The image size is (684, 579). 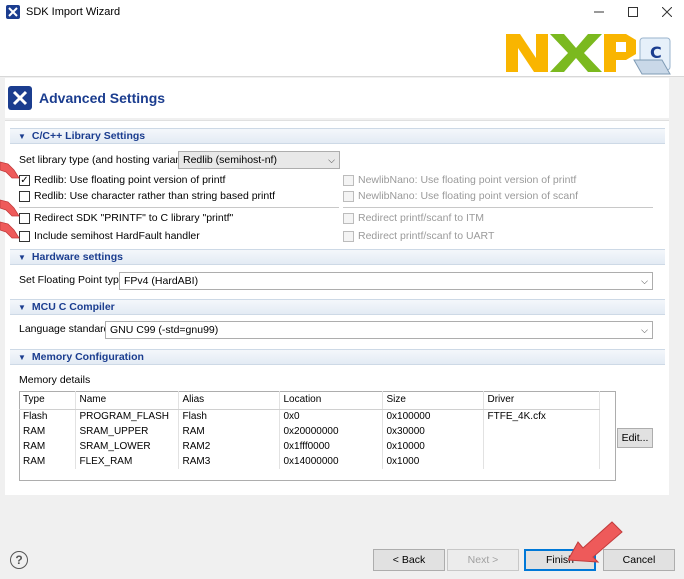 I want to click on library-type-value: Redlib (semihost-nf), so click(x=230, y=160).